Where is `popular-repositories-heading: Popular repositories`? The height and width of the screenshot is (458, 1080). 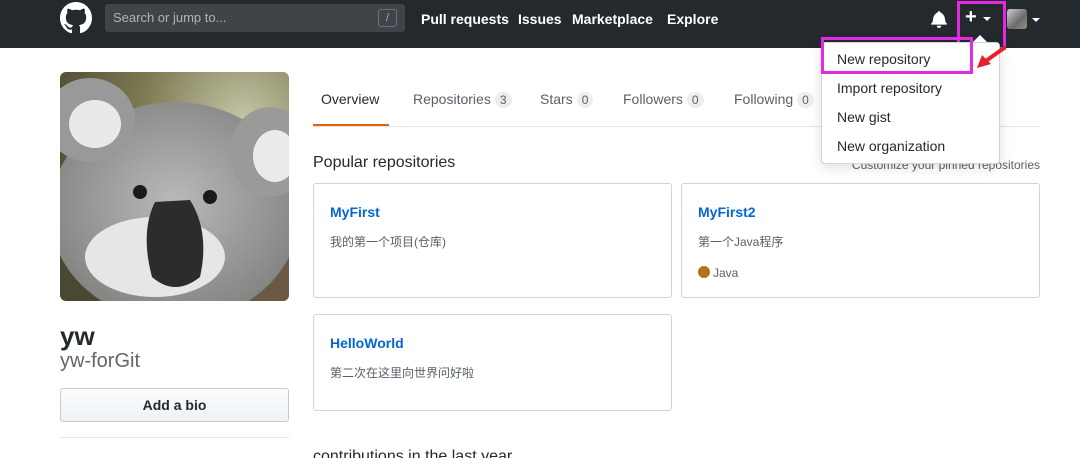
popular-repositories-heading: Popular repositories is located at coordinates (384, 162).